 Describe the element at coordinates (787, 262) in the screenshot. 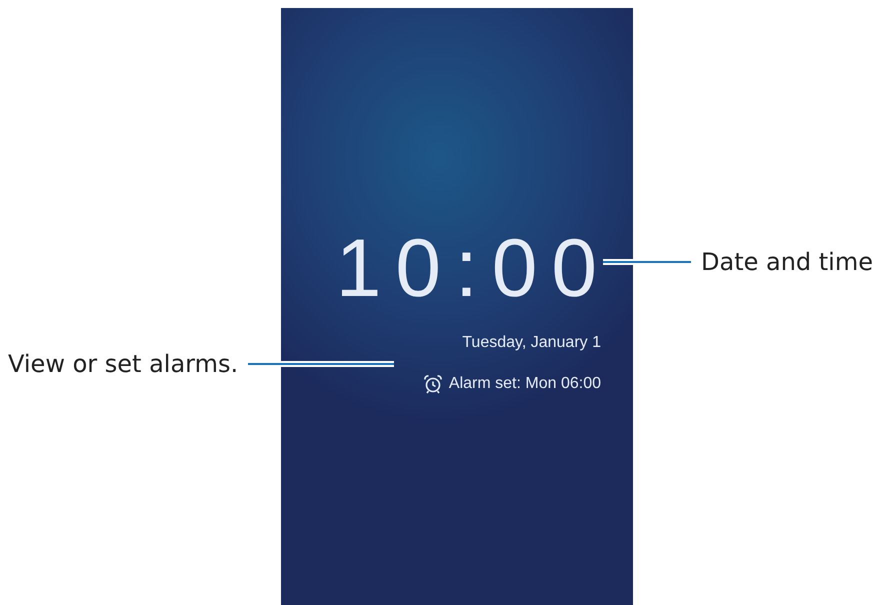

I see `callout-label: Date and time` at that location.